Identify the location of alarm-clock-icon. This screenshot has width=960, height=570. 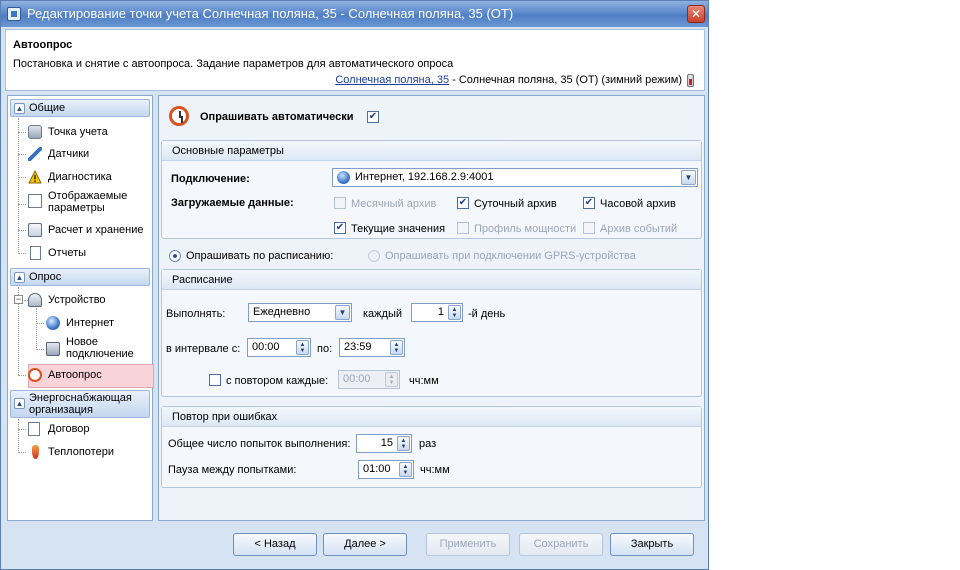
(179, 116).